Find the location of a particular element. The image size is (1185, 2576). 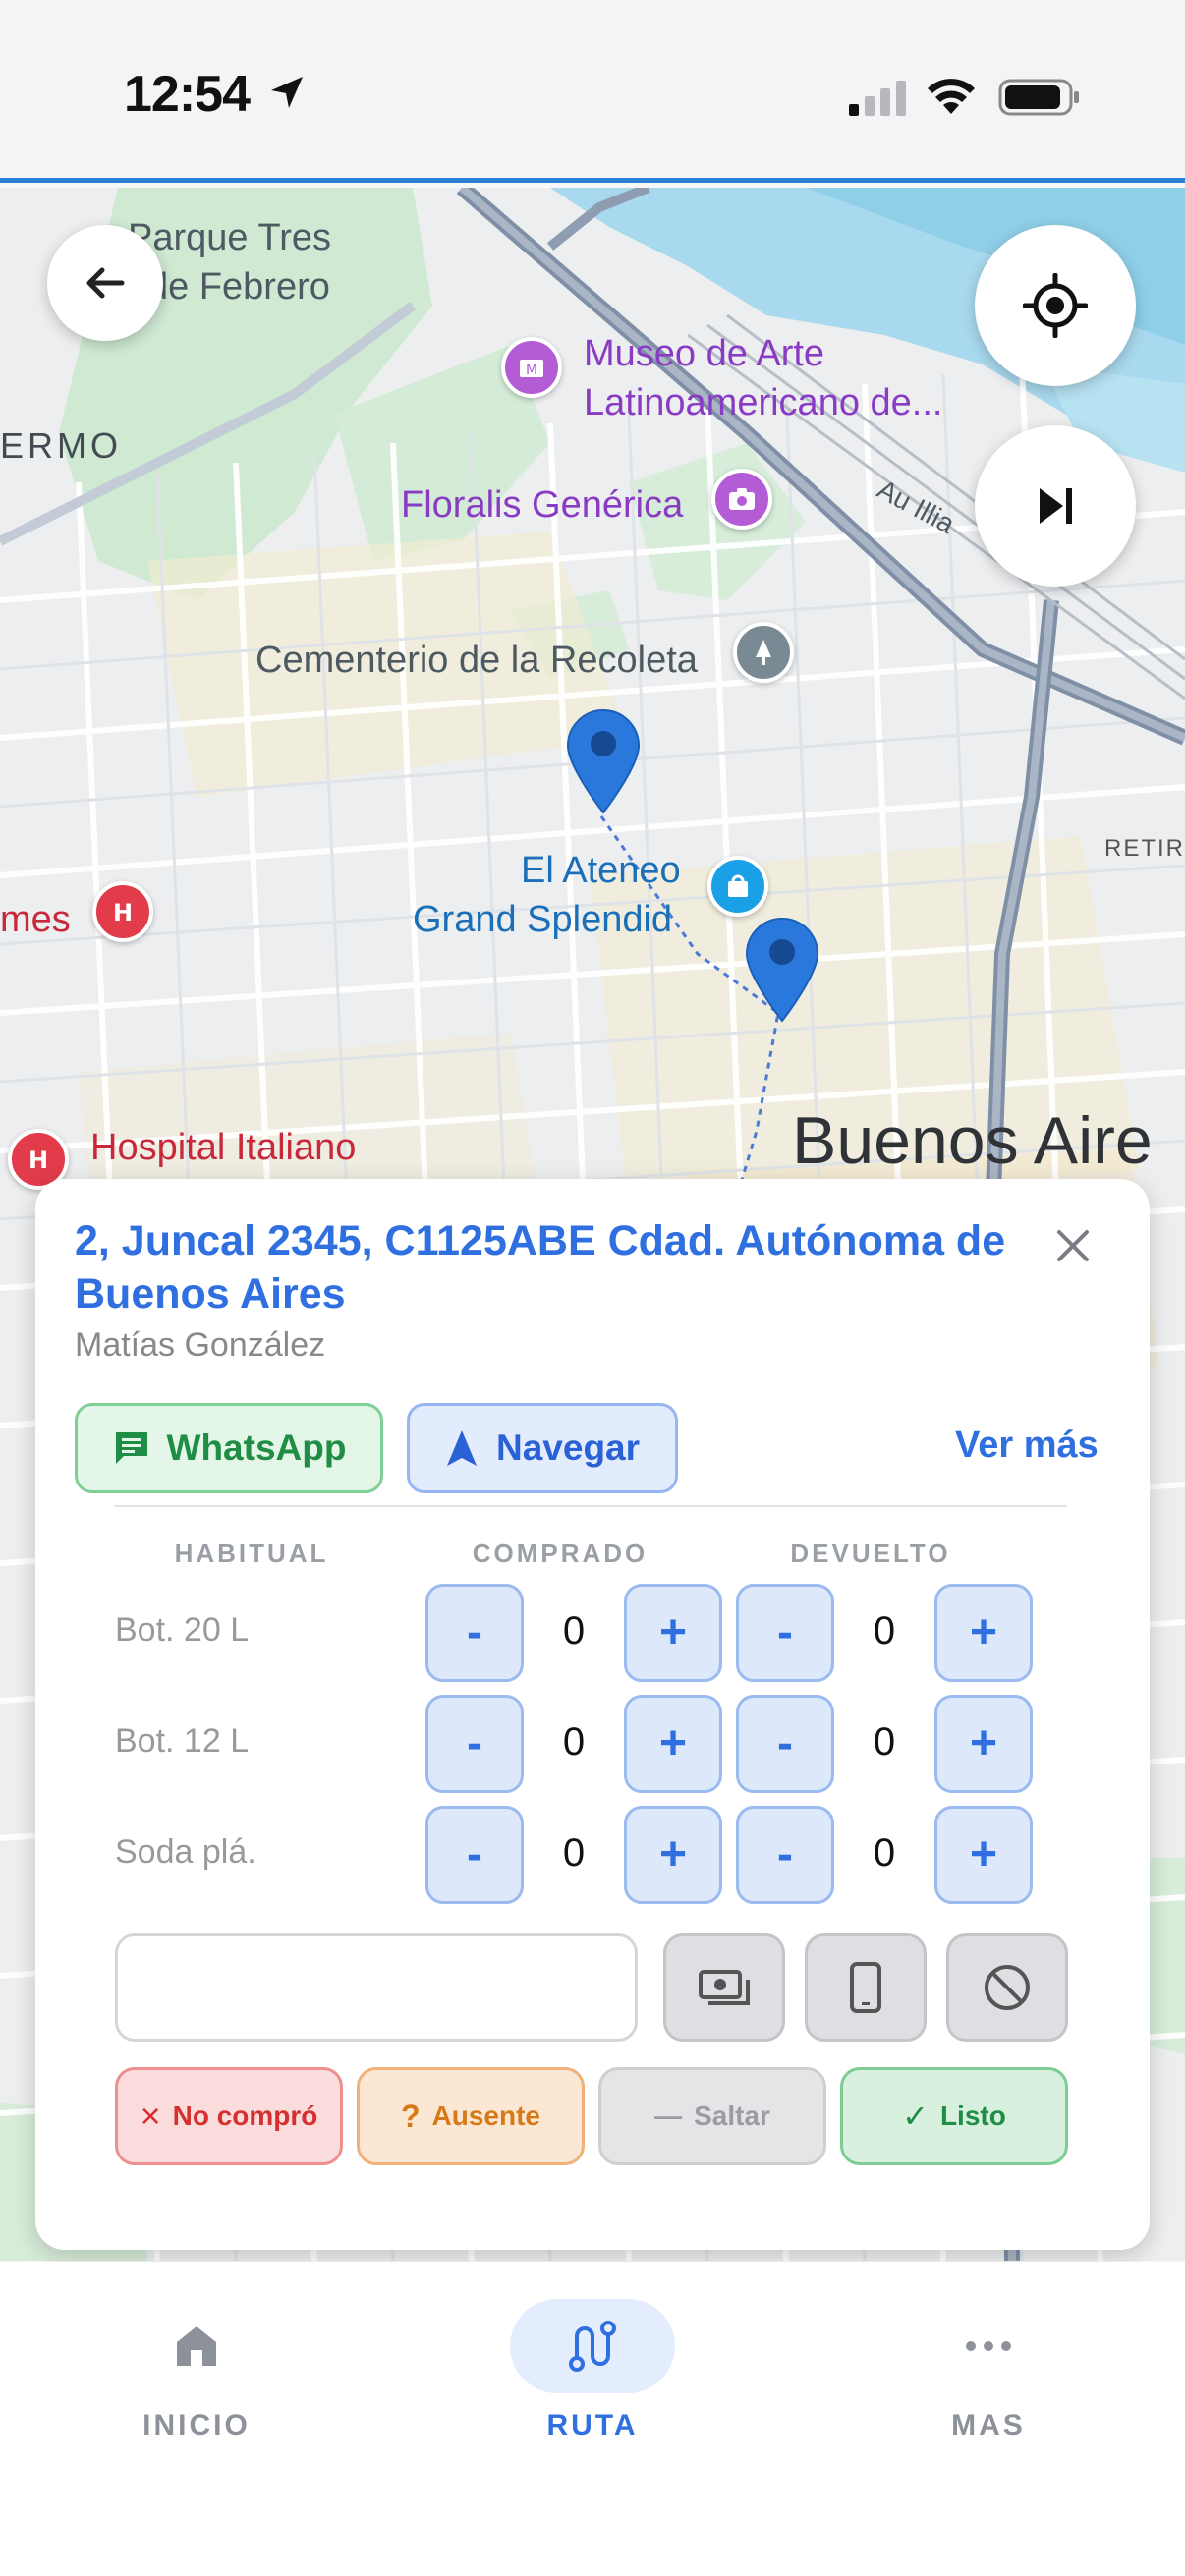

map-label-museo: Museo de Arte is located at coordinates (705, 353).